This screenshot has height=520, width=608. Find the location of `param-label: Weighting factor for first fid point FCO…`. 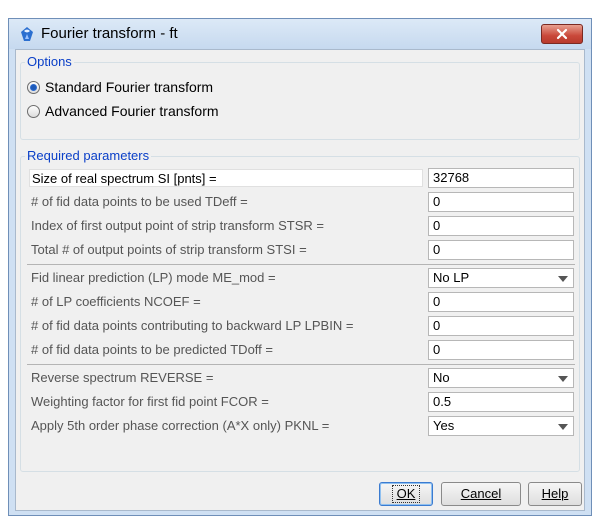

param-label: Weighting factor for first fid point FCO… is located at coordinates (150, 401).